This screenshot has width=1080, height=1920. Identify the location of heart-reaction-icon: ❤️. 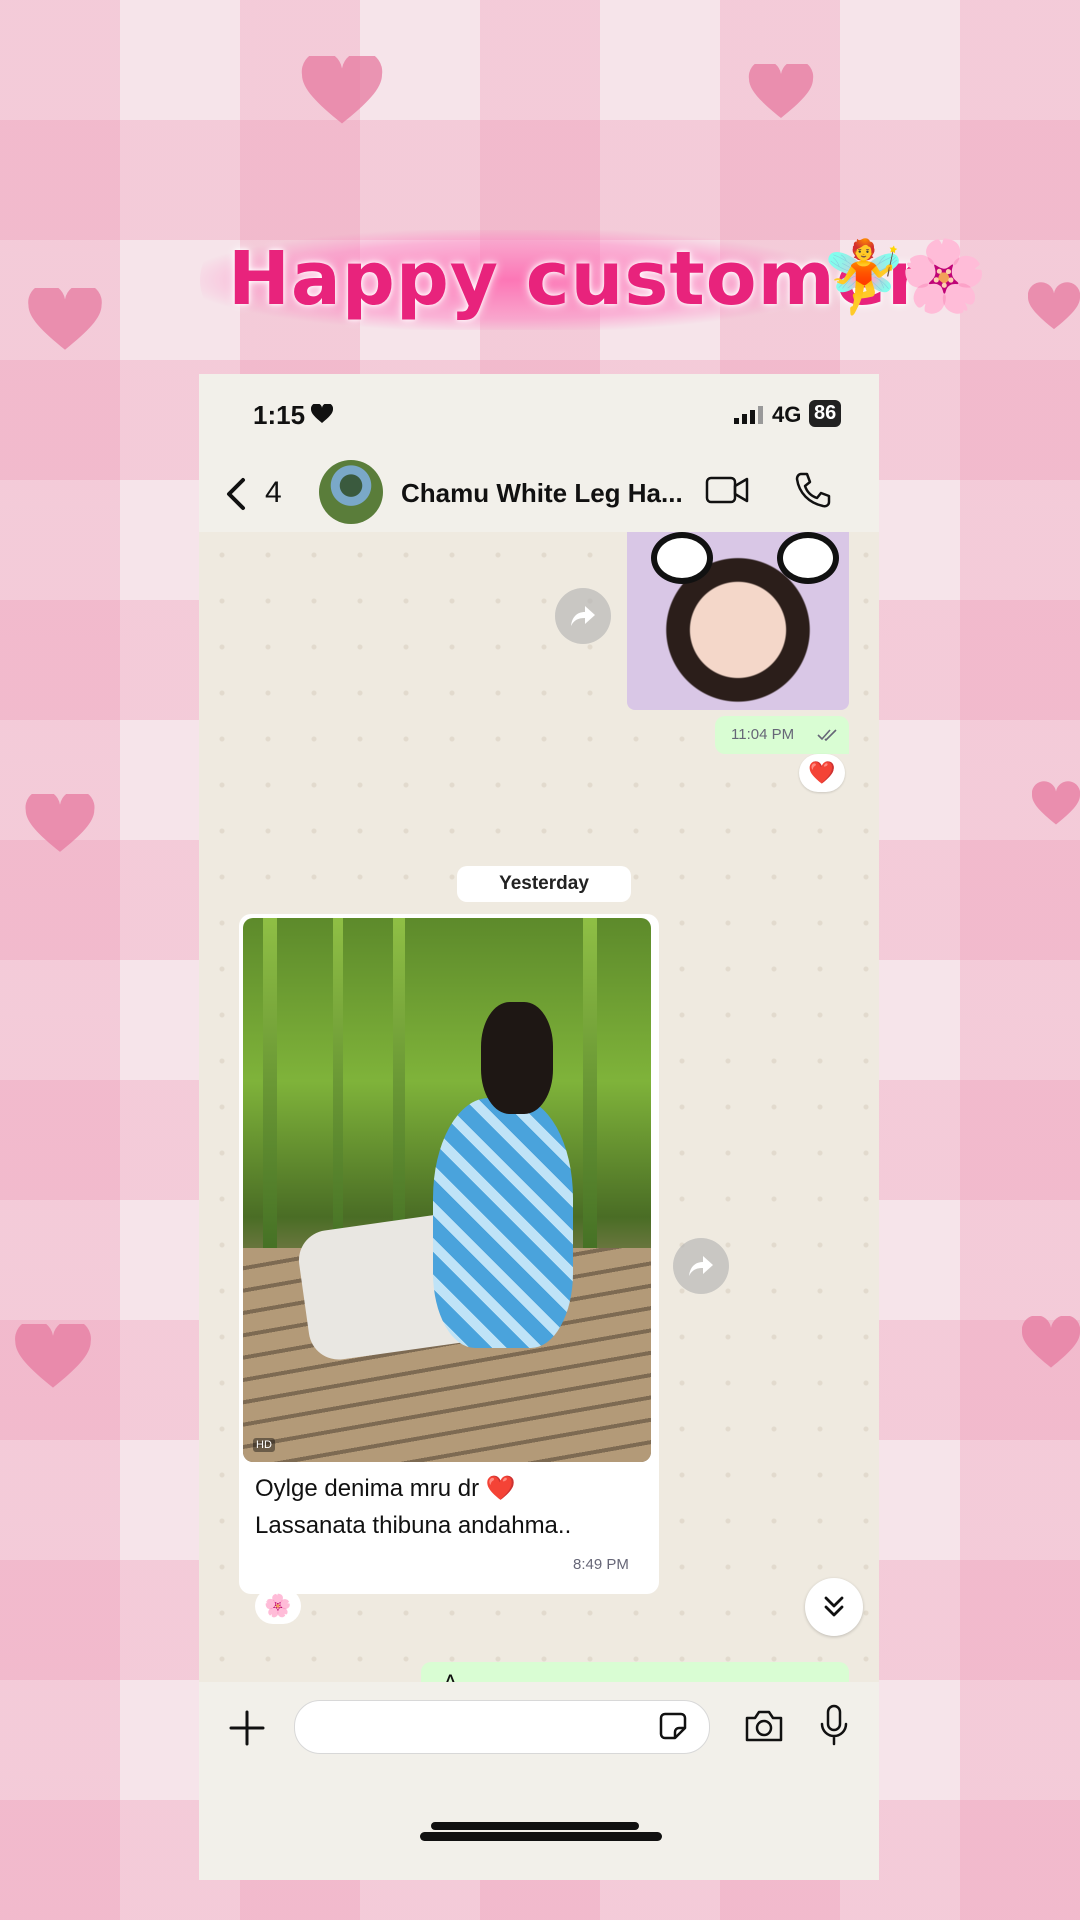
(822, 772).